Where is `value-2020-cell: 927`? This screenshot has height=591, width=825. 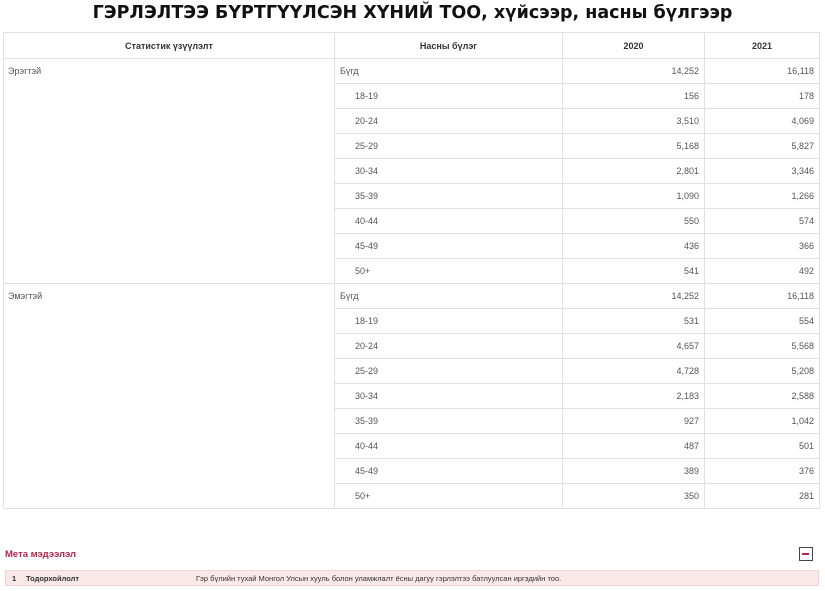
value-2020-cell: 927 is located at coordinates (633, 421).